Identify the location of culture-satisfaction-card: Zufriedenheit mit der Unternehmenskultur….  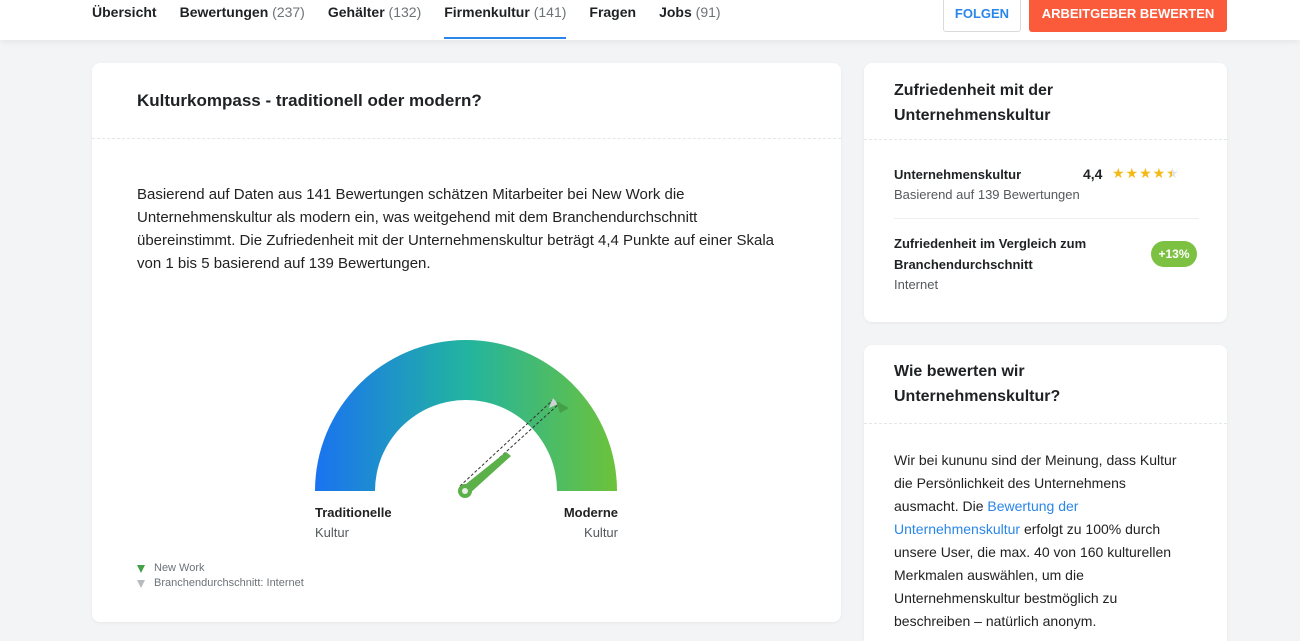
(1045, 192).